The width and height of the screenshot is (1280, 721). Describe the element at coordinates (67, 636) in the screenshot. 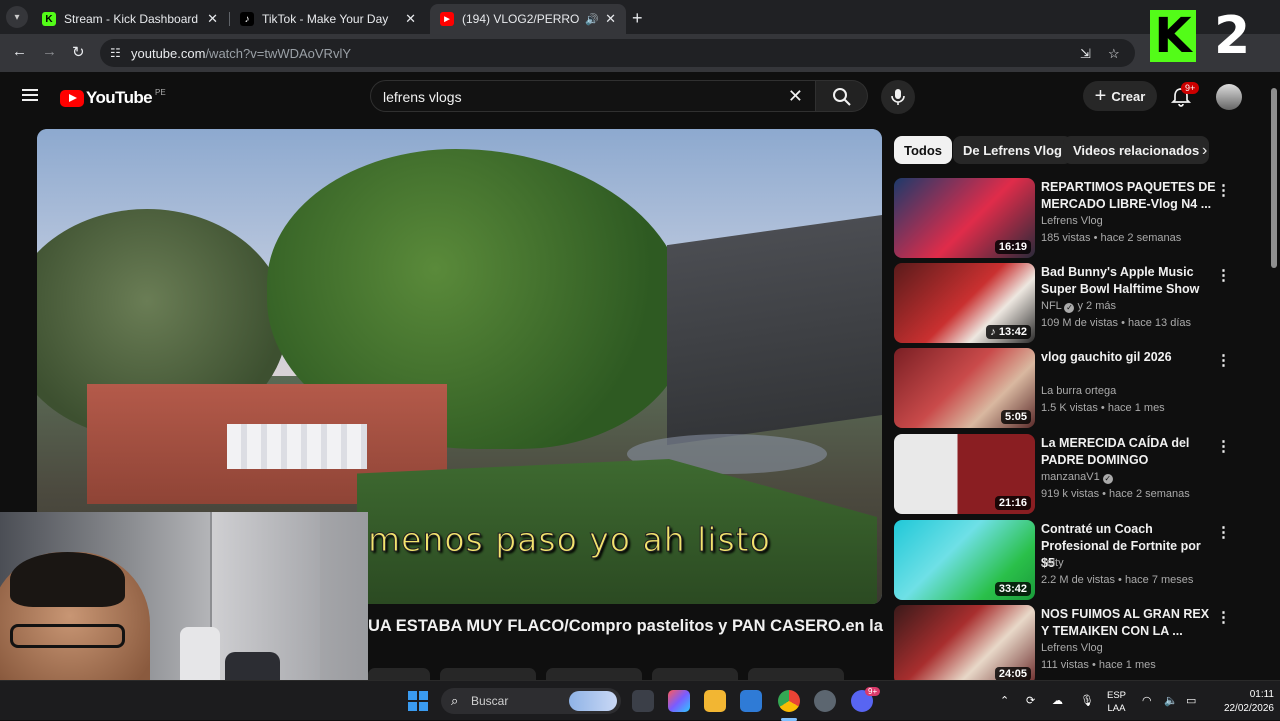

I see `webcam-person-glasses` at that location.